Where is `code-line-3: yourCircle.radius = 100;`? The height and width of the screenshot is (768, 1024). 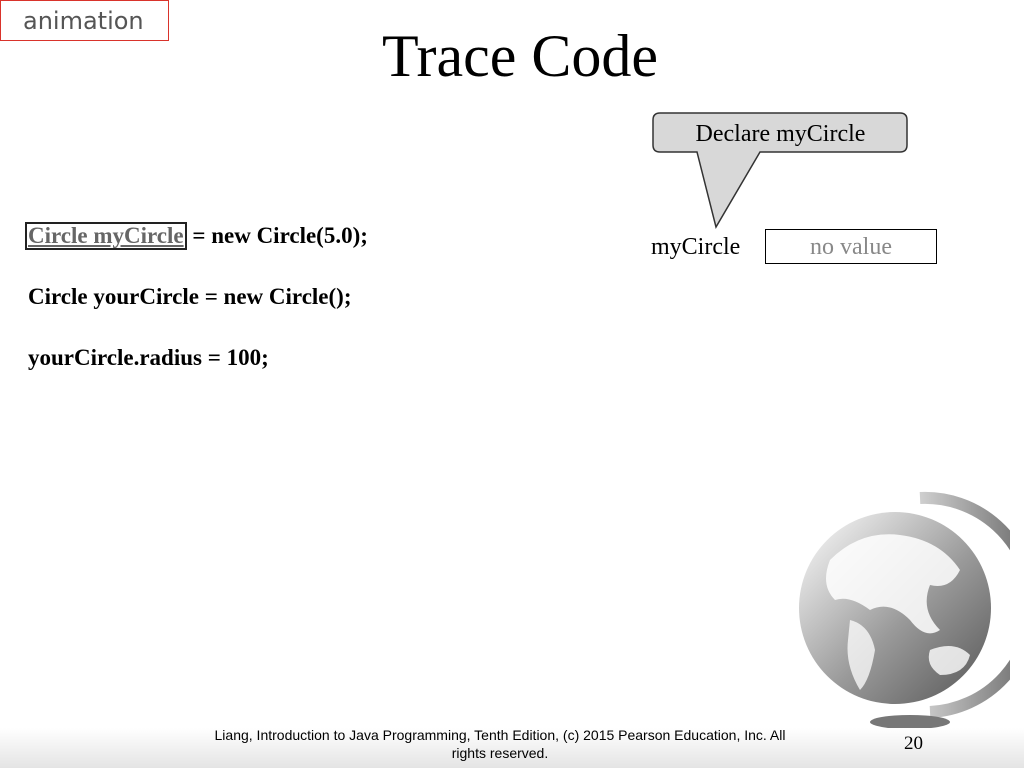 code-line-3: yourCircle.radius = 100; is located at coordinates (148, 357).